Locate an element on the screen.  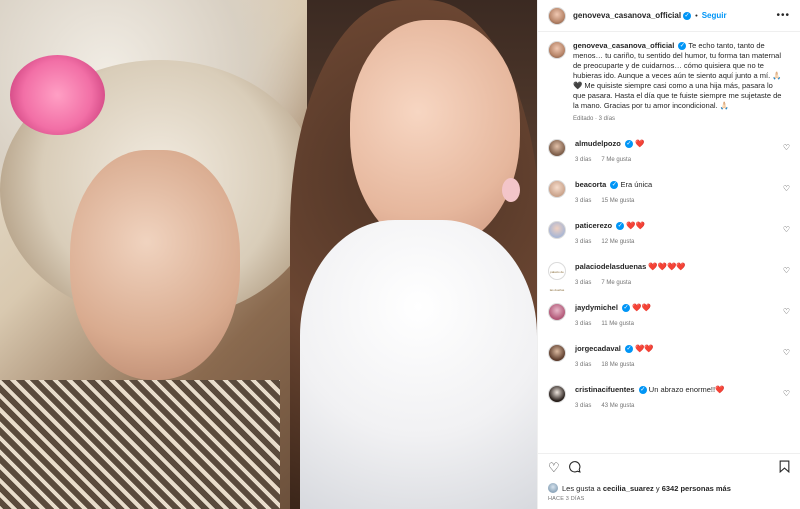
commenter-username: cristinacifuentes is located at coordinates (605, 389).